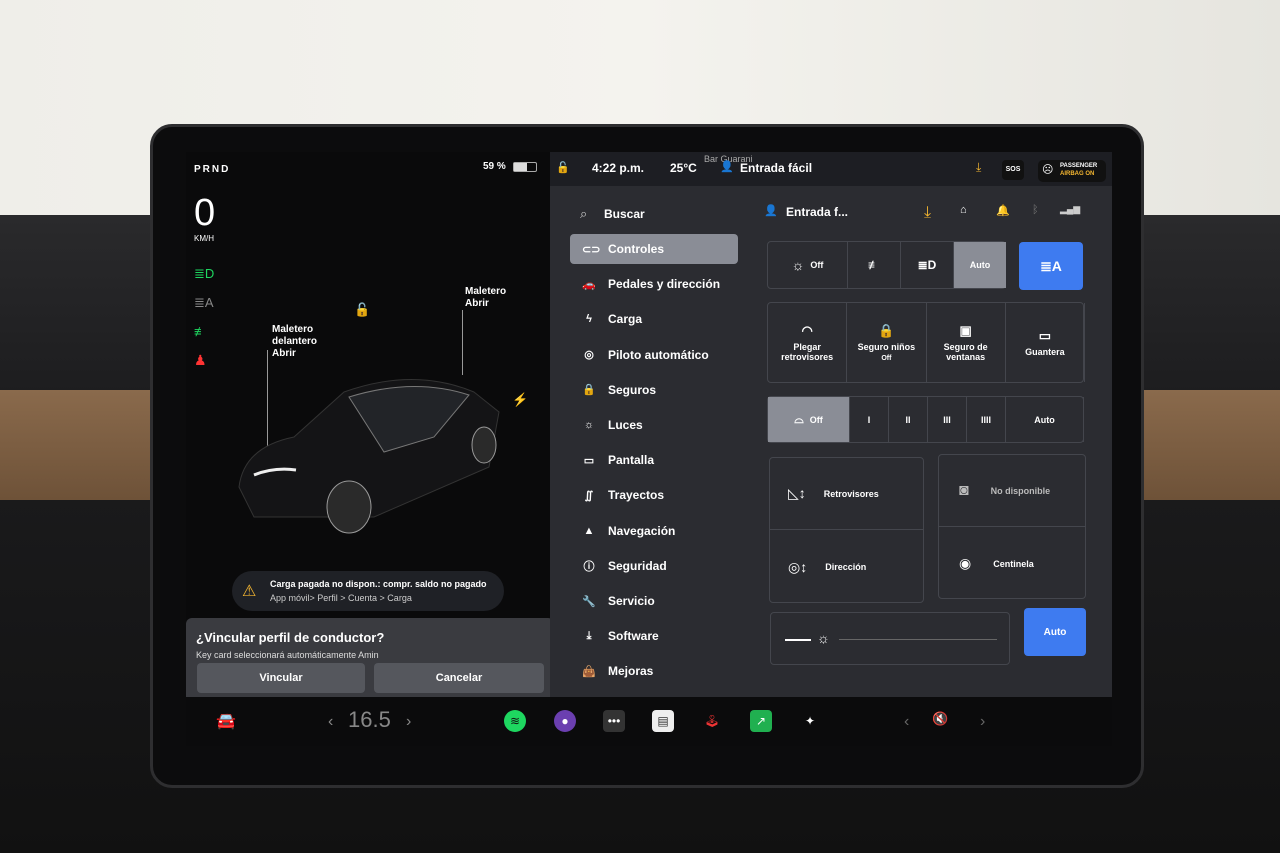  What do you see at coordinates (1051, 266) in the screenshot?
I see `auto-highbeam-button: ≣A` at bounding box center [1051, 266].